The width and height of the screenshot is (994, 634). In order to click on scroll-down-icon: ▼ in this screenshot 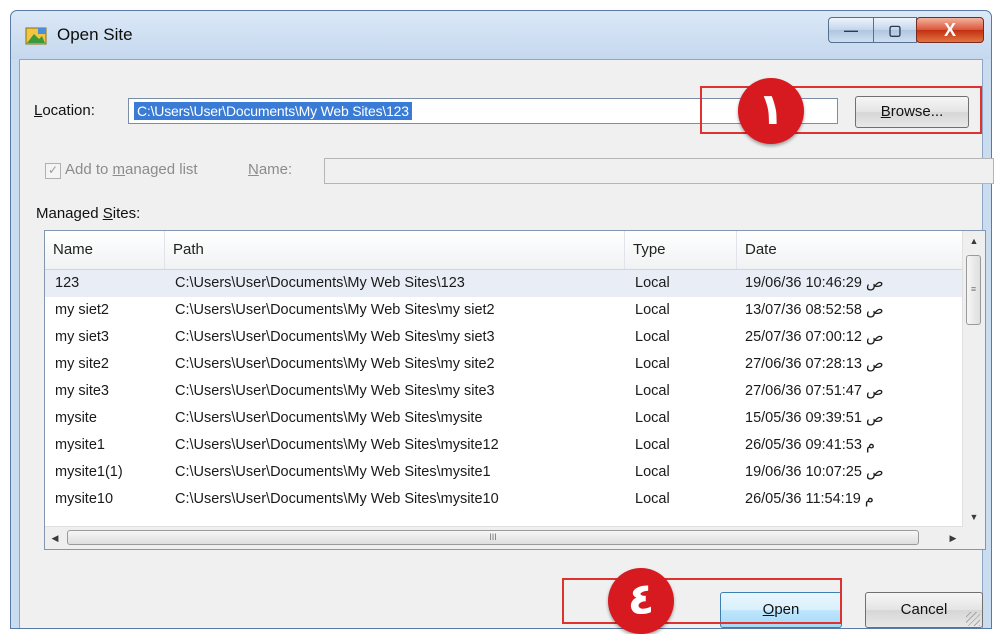, I will do `click(974, 517)`.